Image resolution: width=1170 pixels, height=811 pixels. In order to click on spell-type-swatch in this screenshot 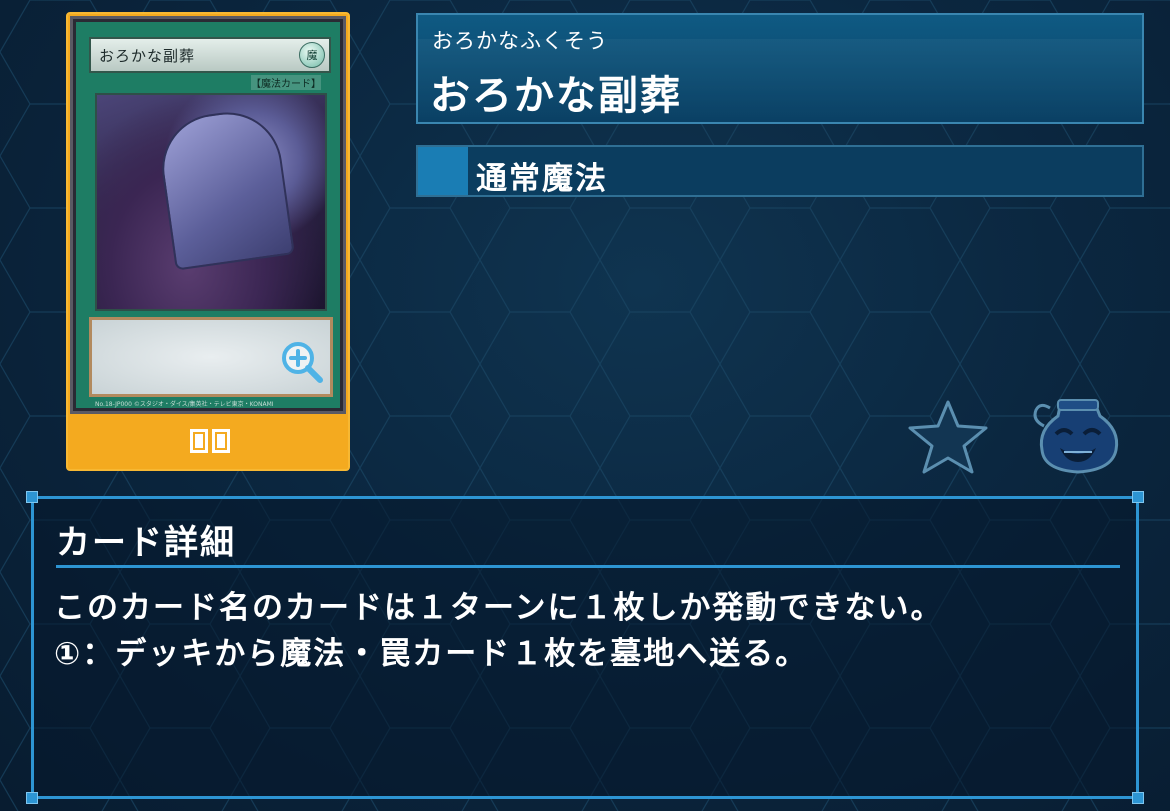, I will do `click(443, 171)`.